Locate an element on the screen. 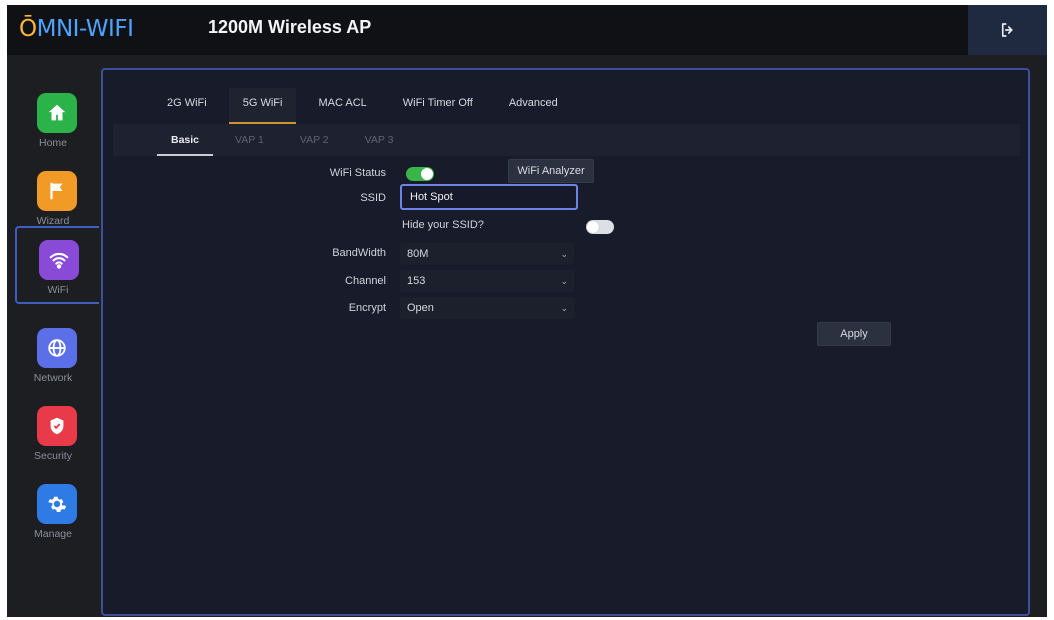 The height and width of the screenshot is (620, 1054). wifi-status-toggle is located at coordinates (420, 174).